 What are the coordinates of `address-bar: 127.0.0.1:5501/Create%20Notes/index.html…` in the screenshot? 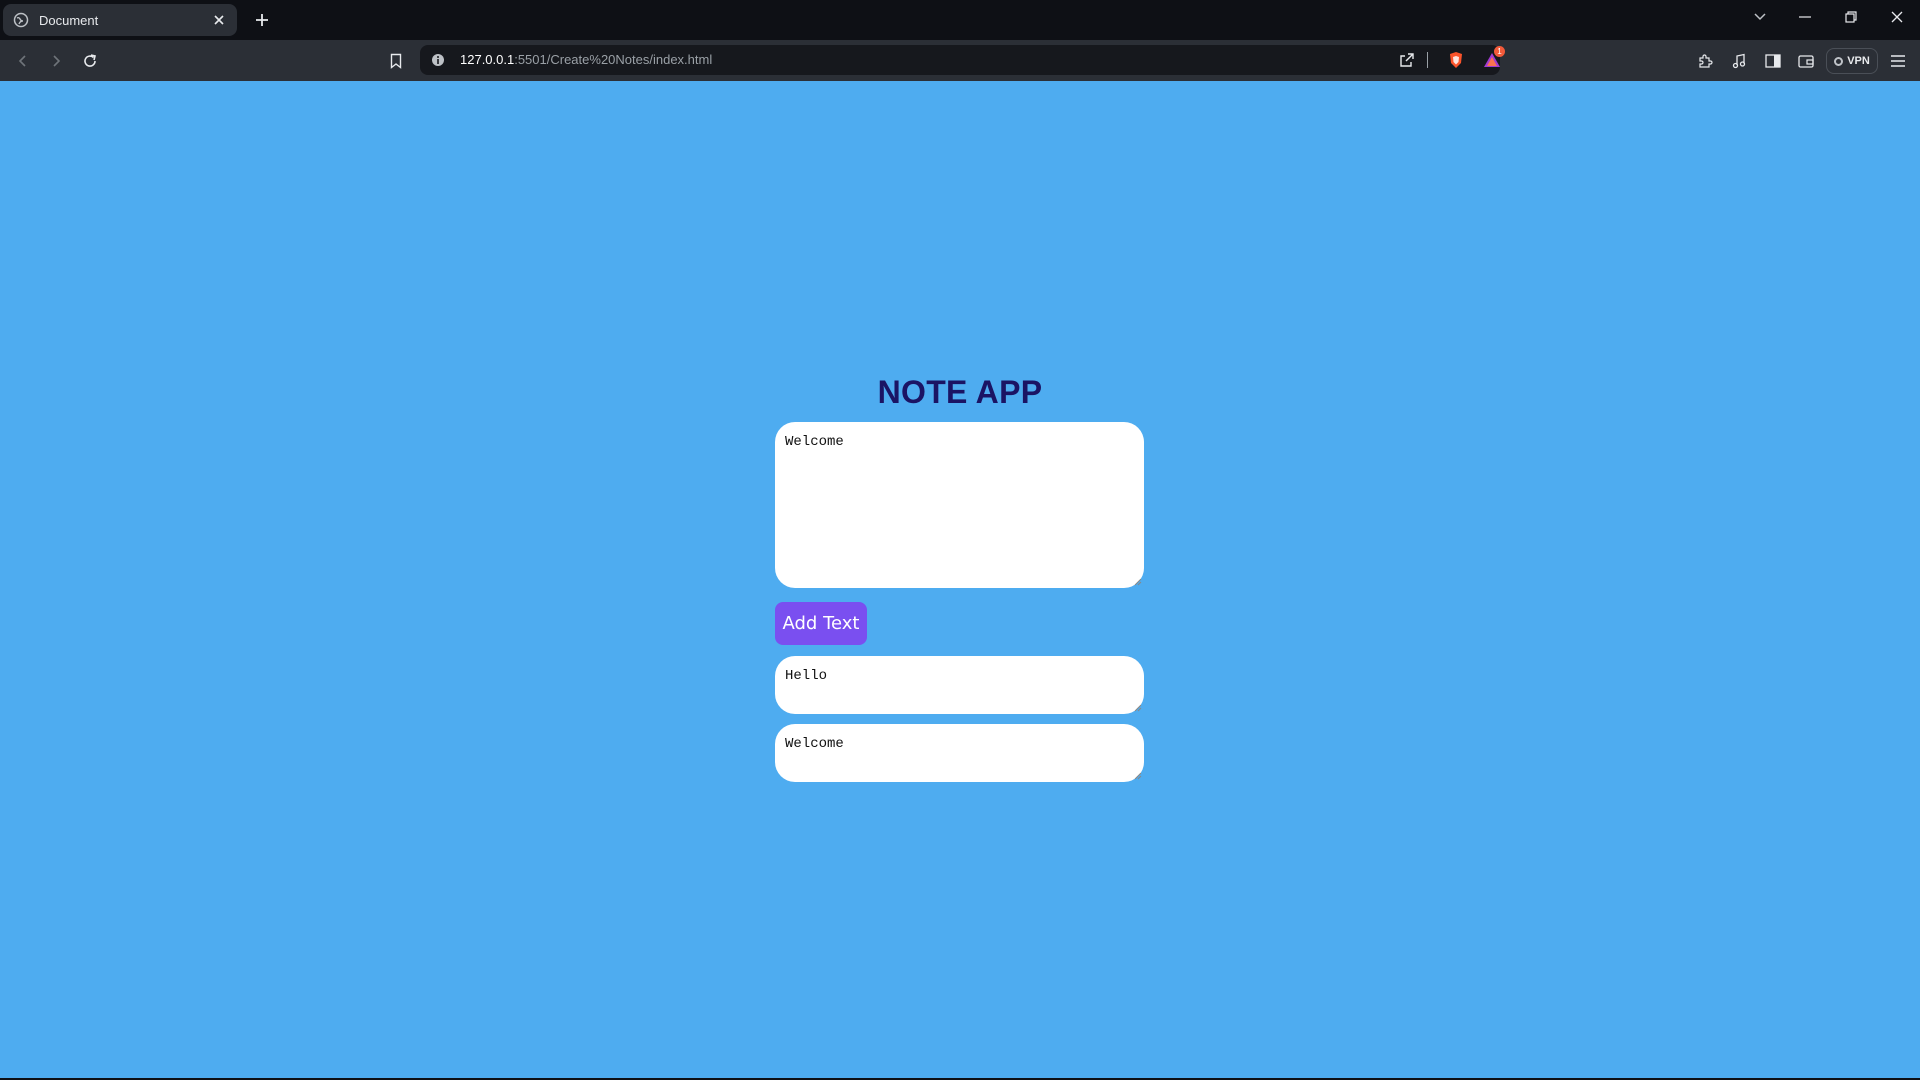 It's located at (962, 60).